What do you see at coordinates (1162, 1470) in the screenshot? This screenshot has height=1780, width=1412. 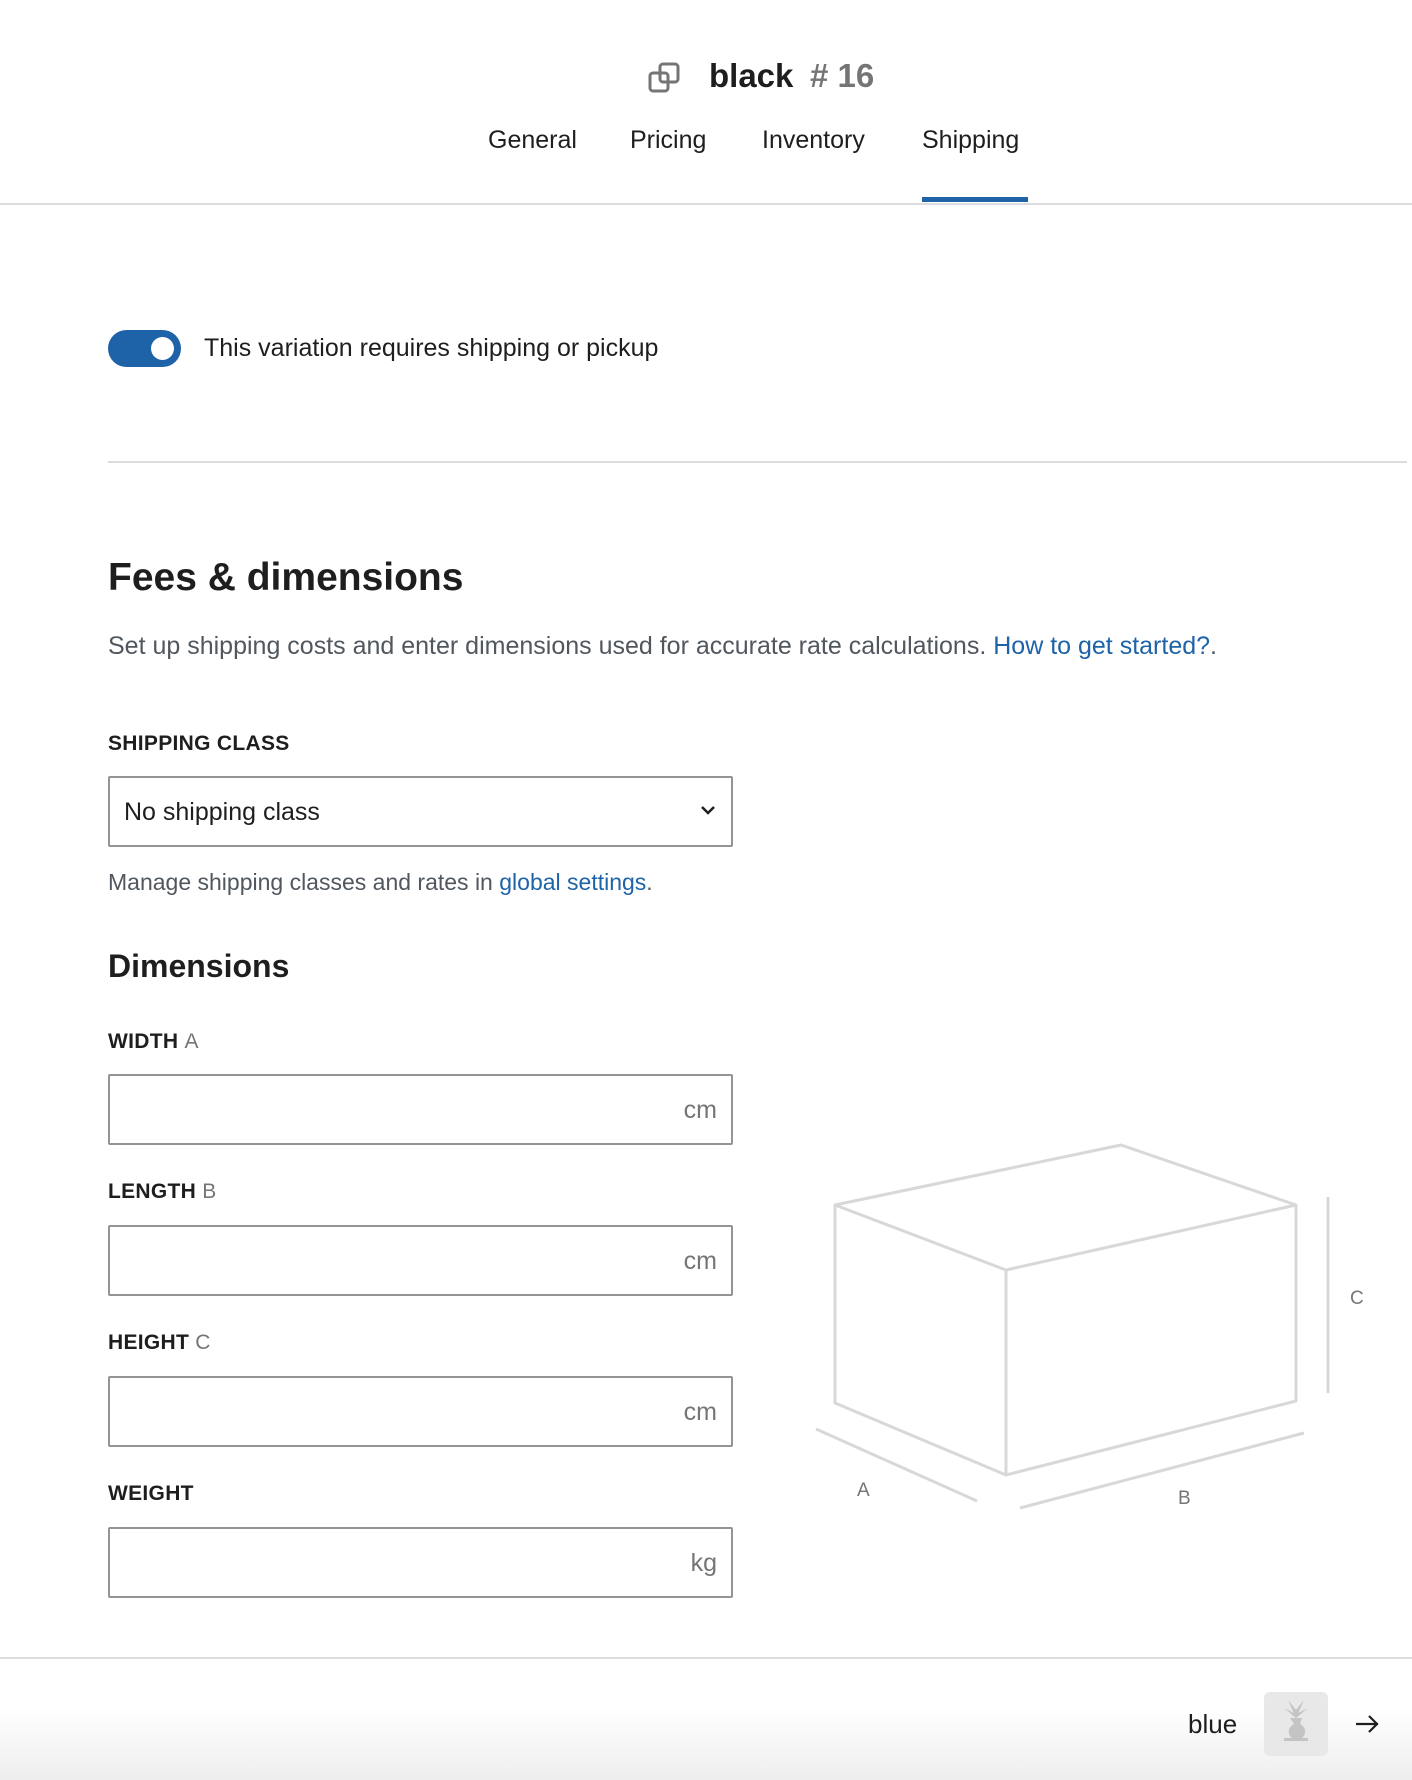 I see `dimension-line-b` at bounding box center [1162, 1470].